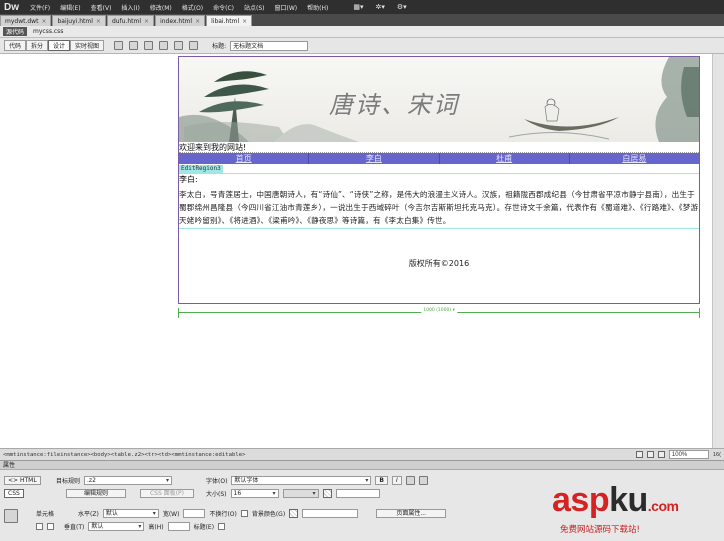 Image resolution: width=724 pixels, height=541 pixels. I want to click on title-label: 标题:, so click(219, 46).